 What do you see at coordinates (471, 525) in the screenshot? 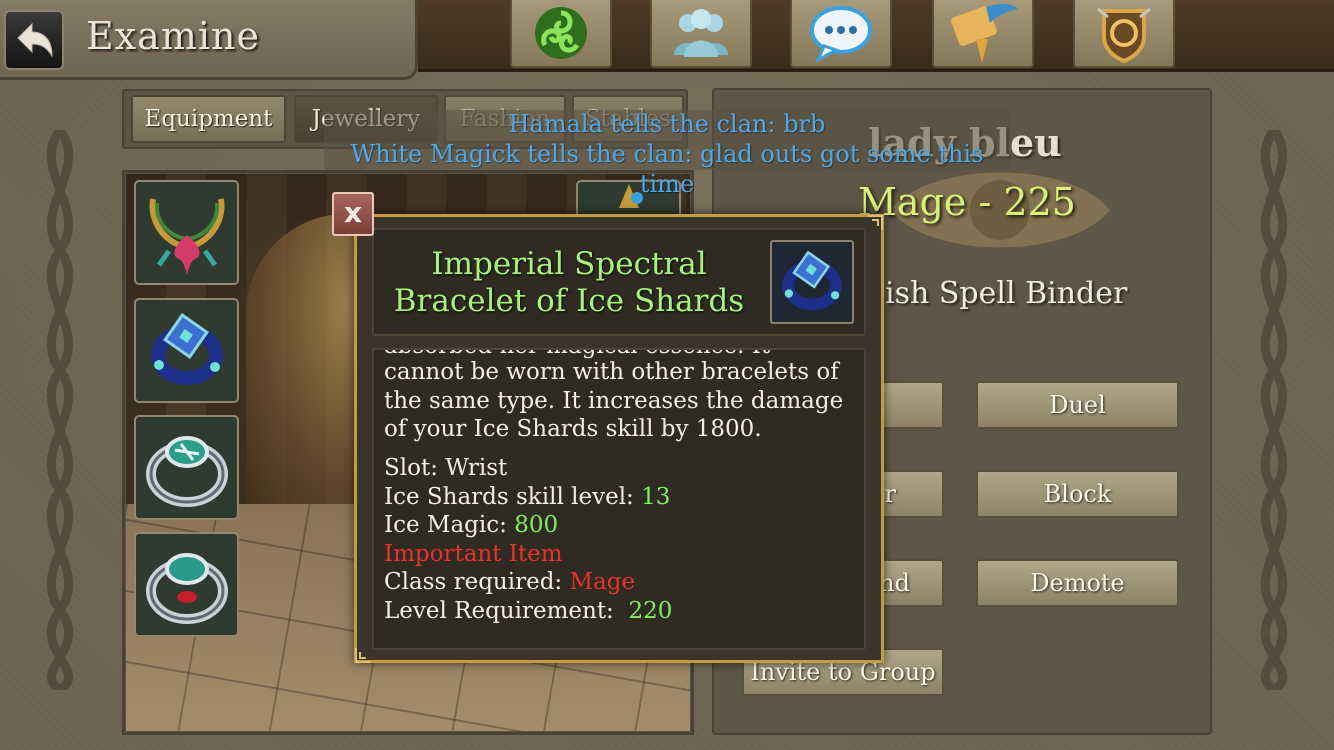
I see `stat-ice-magic: Ice Magic: 800` at bounding box center [471, 525].